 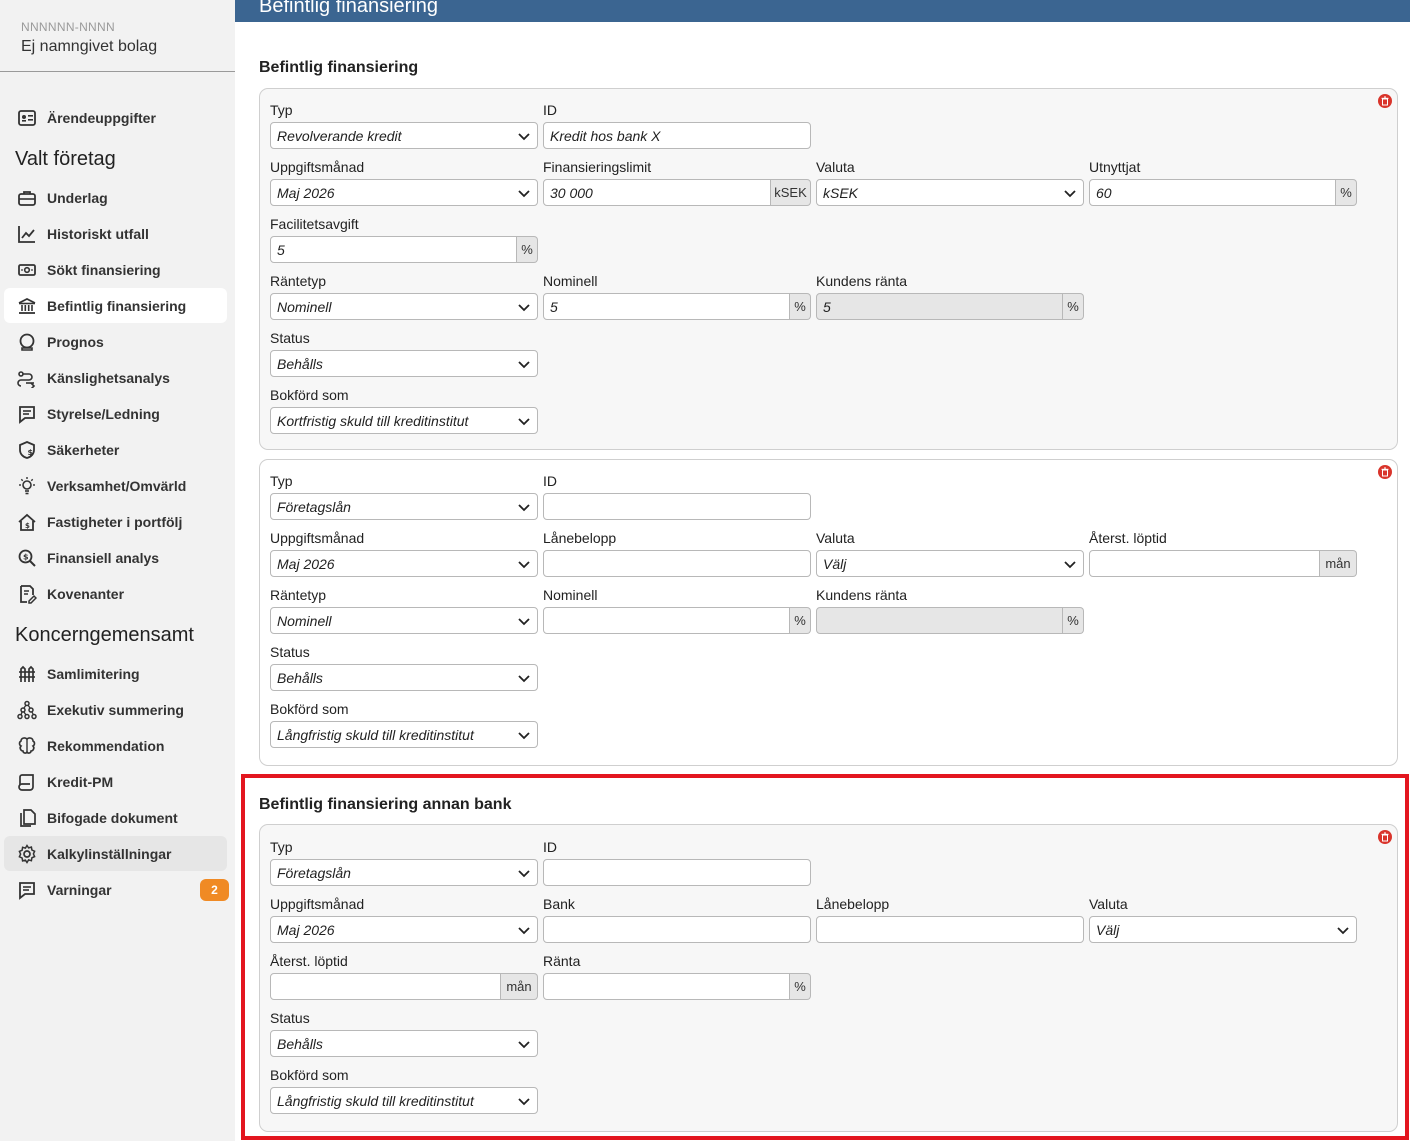 What do you see at coordinates (309, 961) in the screenshot?
I see `remaining-label: Återst. löptid` at bounding box center [309, 961].